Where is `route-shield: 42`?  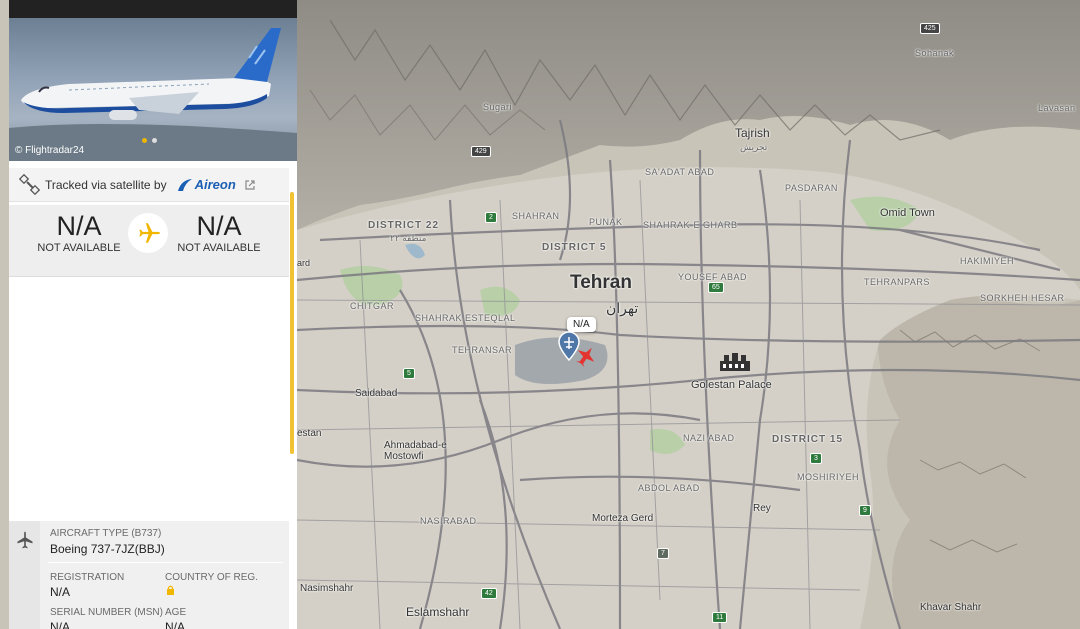
route-shield: 42 is located at coordinates (489, 593).